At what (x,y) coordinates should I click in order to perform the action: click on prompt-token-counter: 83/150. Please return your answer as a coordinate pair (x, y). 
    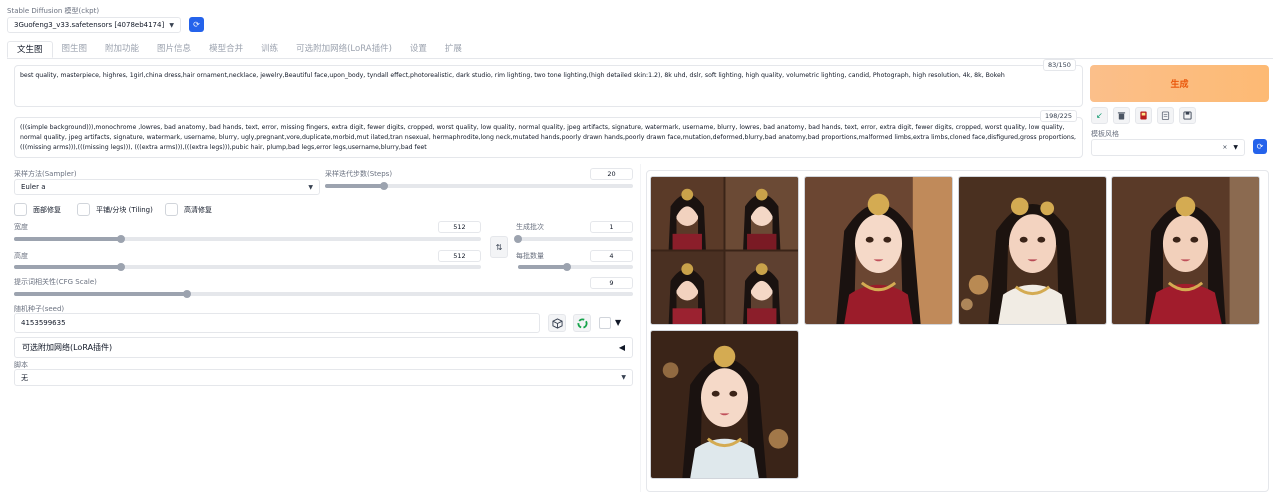
    Looking at the image, I should click on (1059, 65).